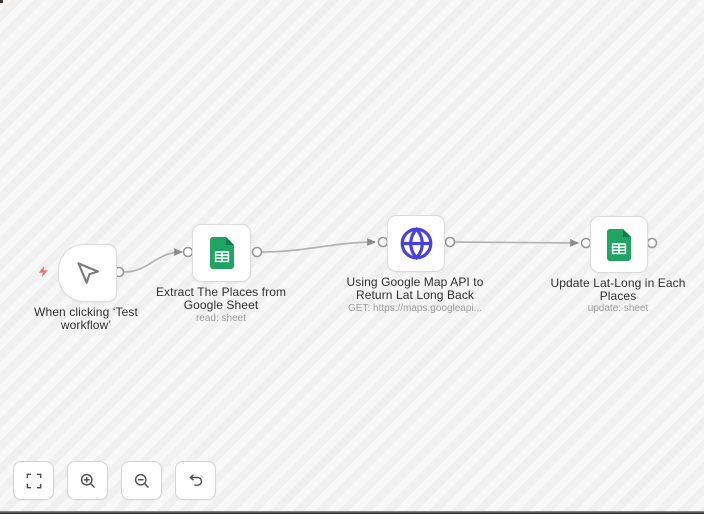 This screenshot has height=514, width=704. I want to click on reset-zoom-button, so click(195, 480).